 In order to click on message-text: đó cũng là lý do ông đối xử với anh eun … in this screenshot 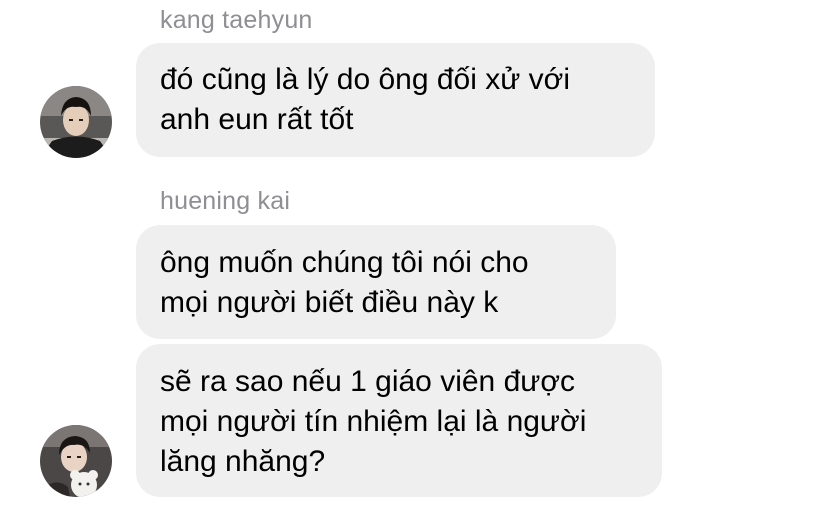, I will do `click(365, 99)`.